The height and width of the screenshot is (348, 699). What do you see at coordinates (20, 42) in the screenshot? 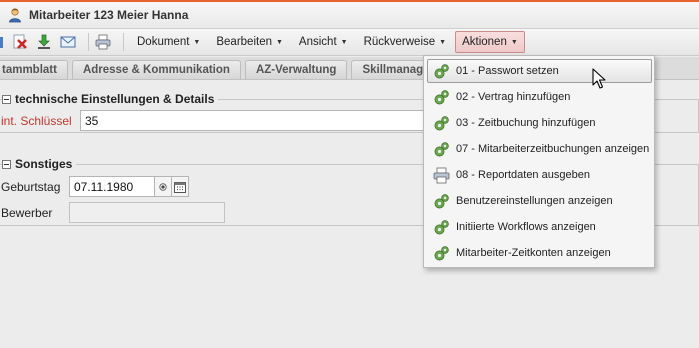
I see `delete-icon` at bounding box center [20, 42].